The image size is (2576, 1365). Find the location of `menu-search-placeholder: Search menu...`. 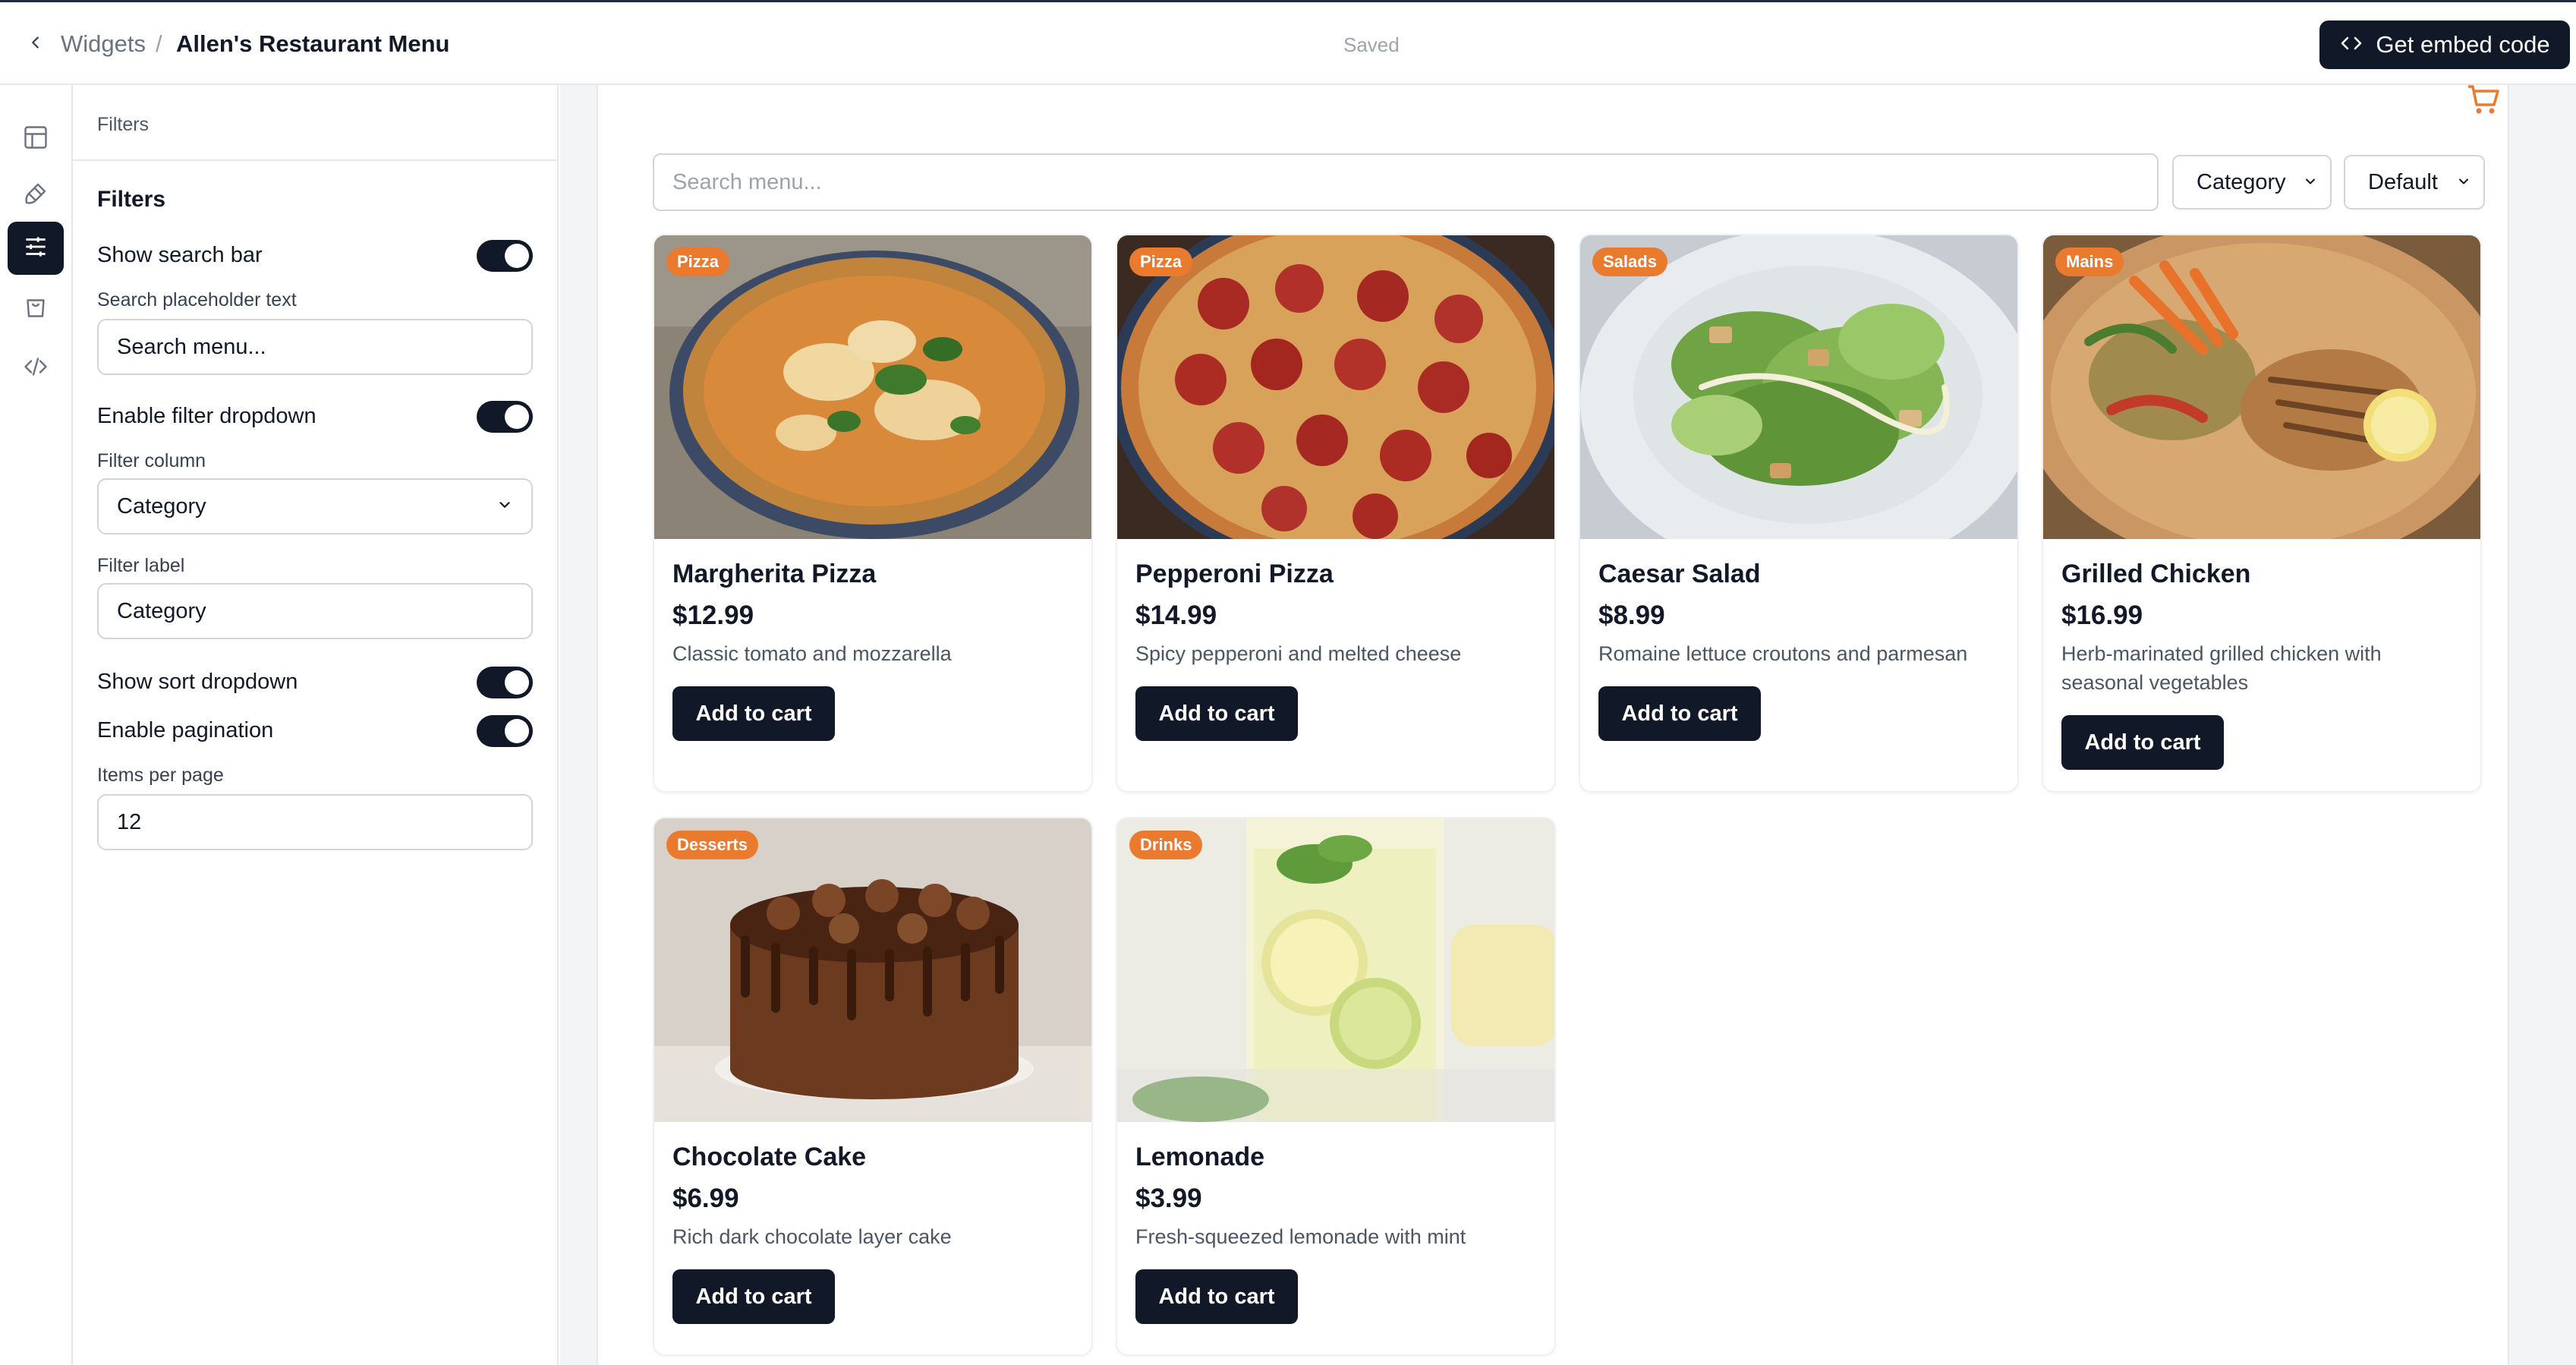

menu-search-placeholder: Search menu... is located at coordinates (747, 181).